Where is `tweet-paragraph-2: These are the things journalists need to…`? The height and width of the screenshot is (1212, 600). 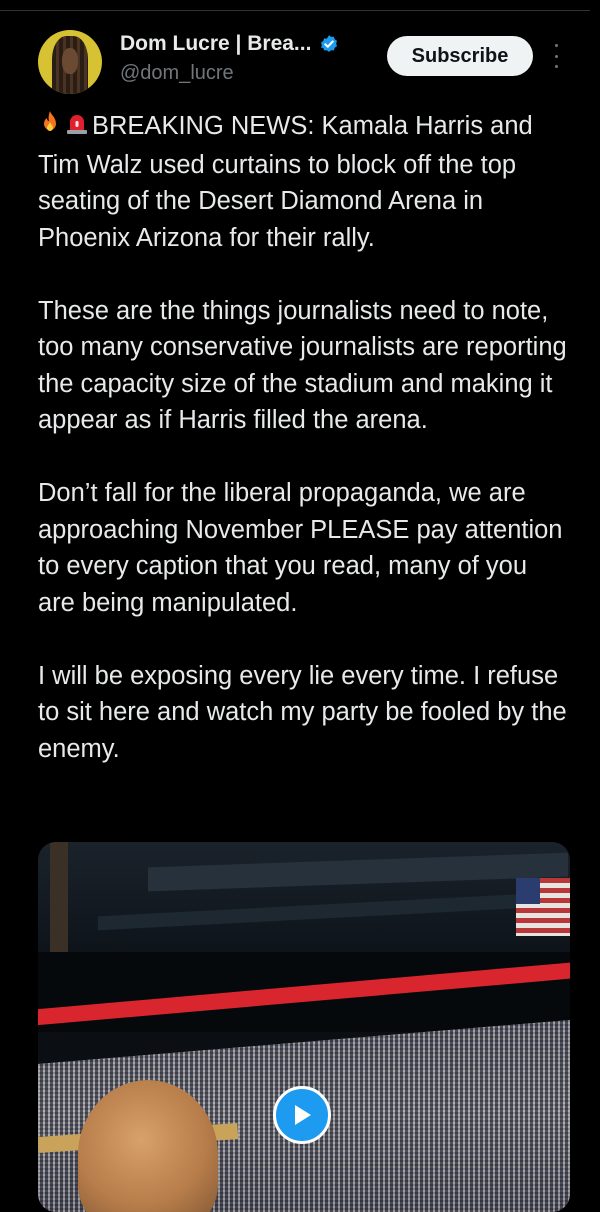
tweet-paragraph-2: These are the things journalists need to… is located at coordinates (302, 365).